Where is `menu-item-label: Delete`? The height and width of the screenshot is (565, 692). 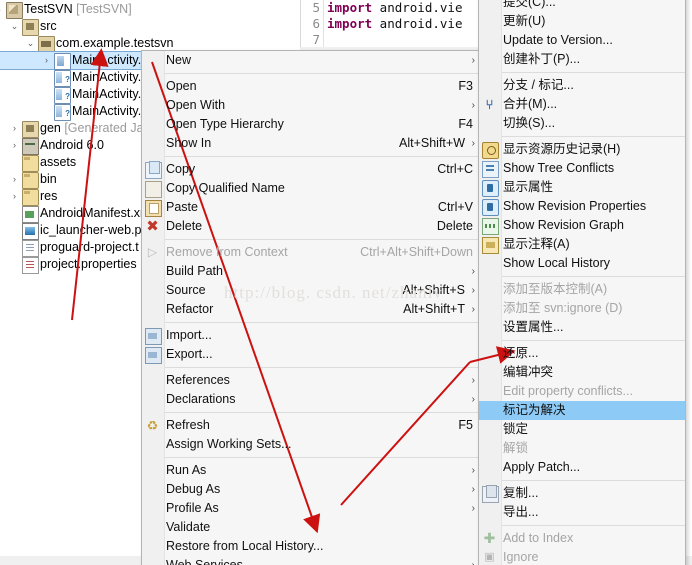
menu-item-label: Delete is located at coordinates (184, 226).